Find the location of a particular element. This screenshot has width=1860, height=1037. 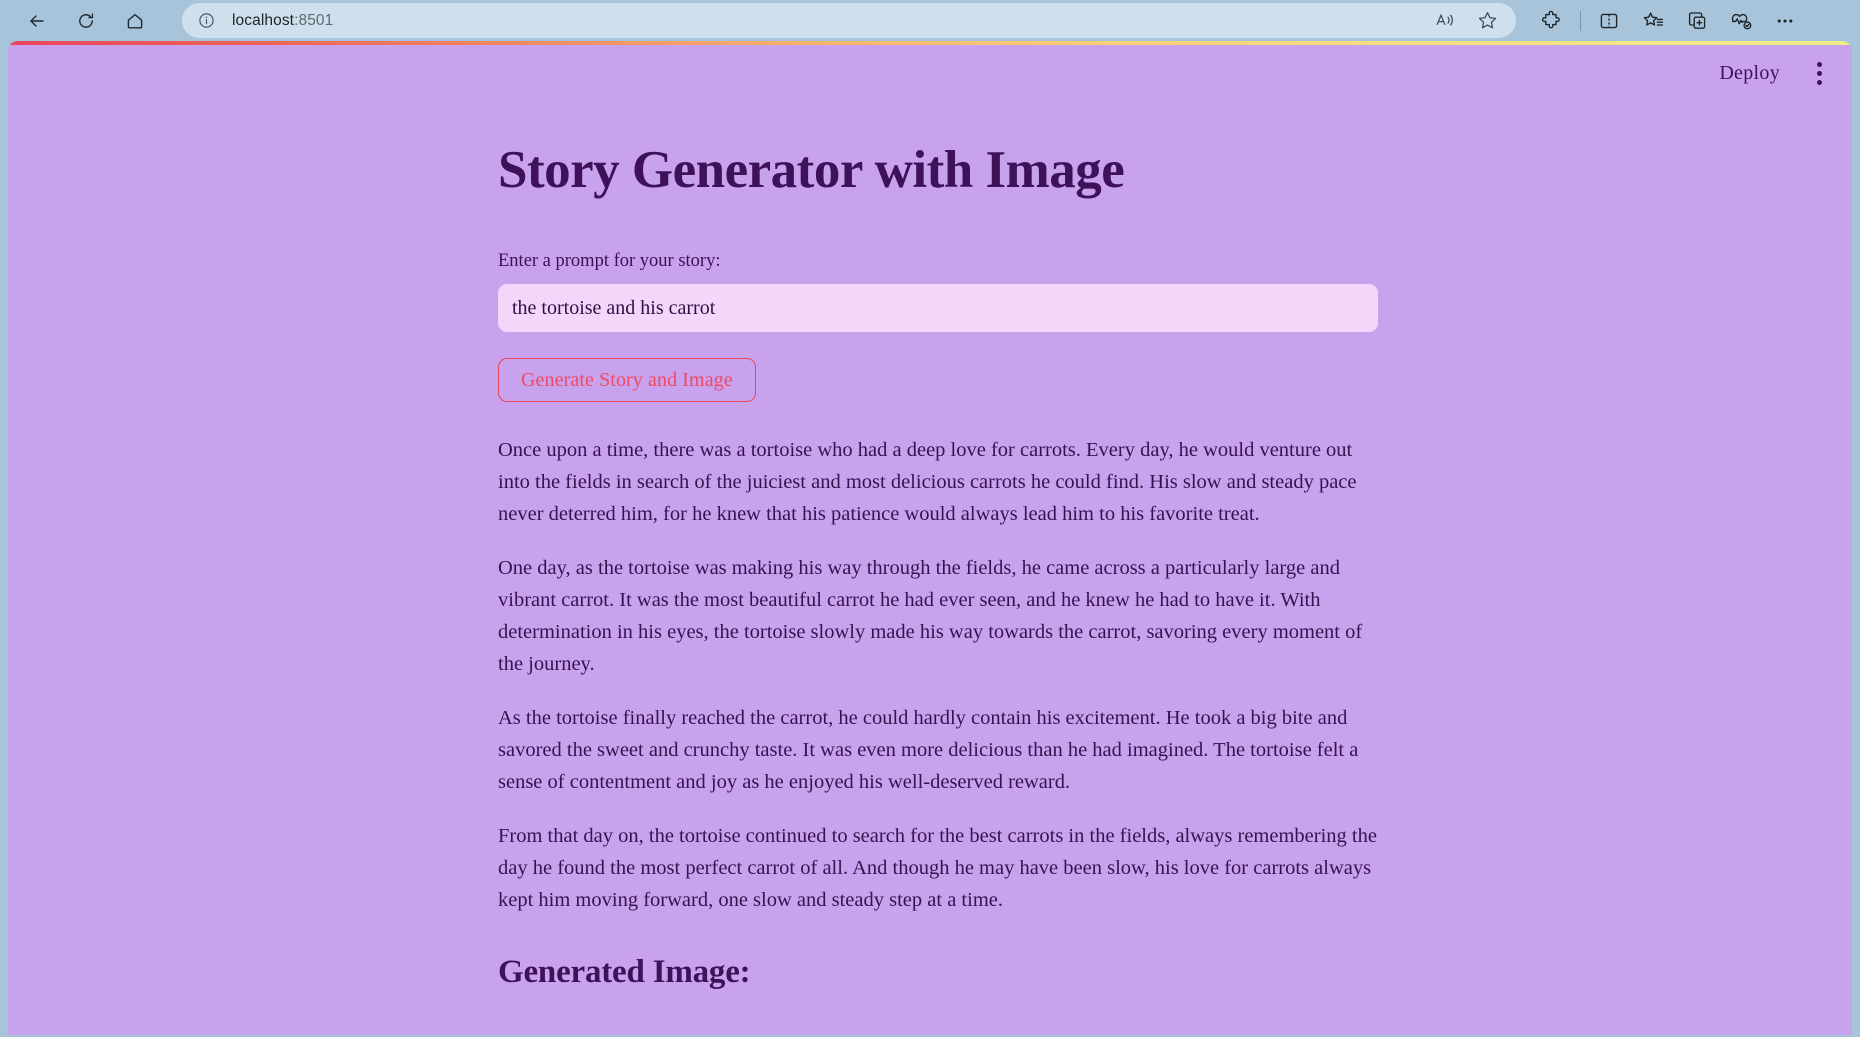

back-arrow-icon is located at coordinates (37, 21).